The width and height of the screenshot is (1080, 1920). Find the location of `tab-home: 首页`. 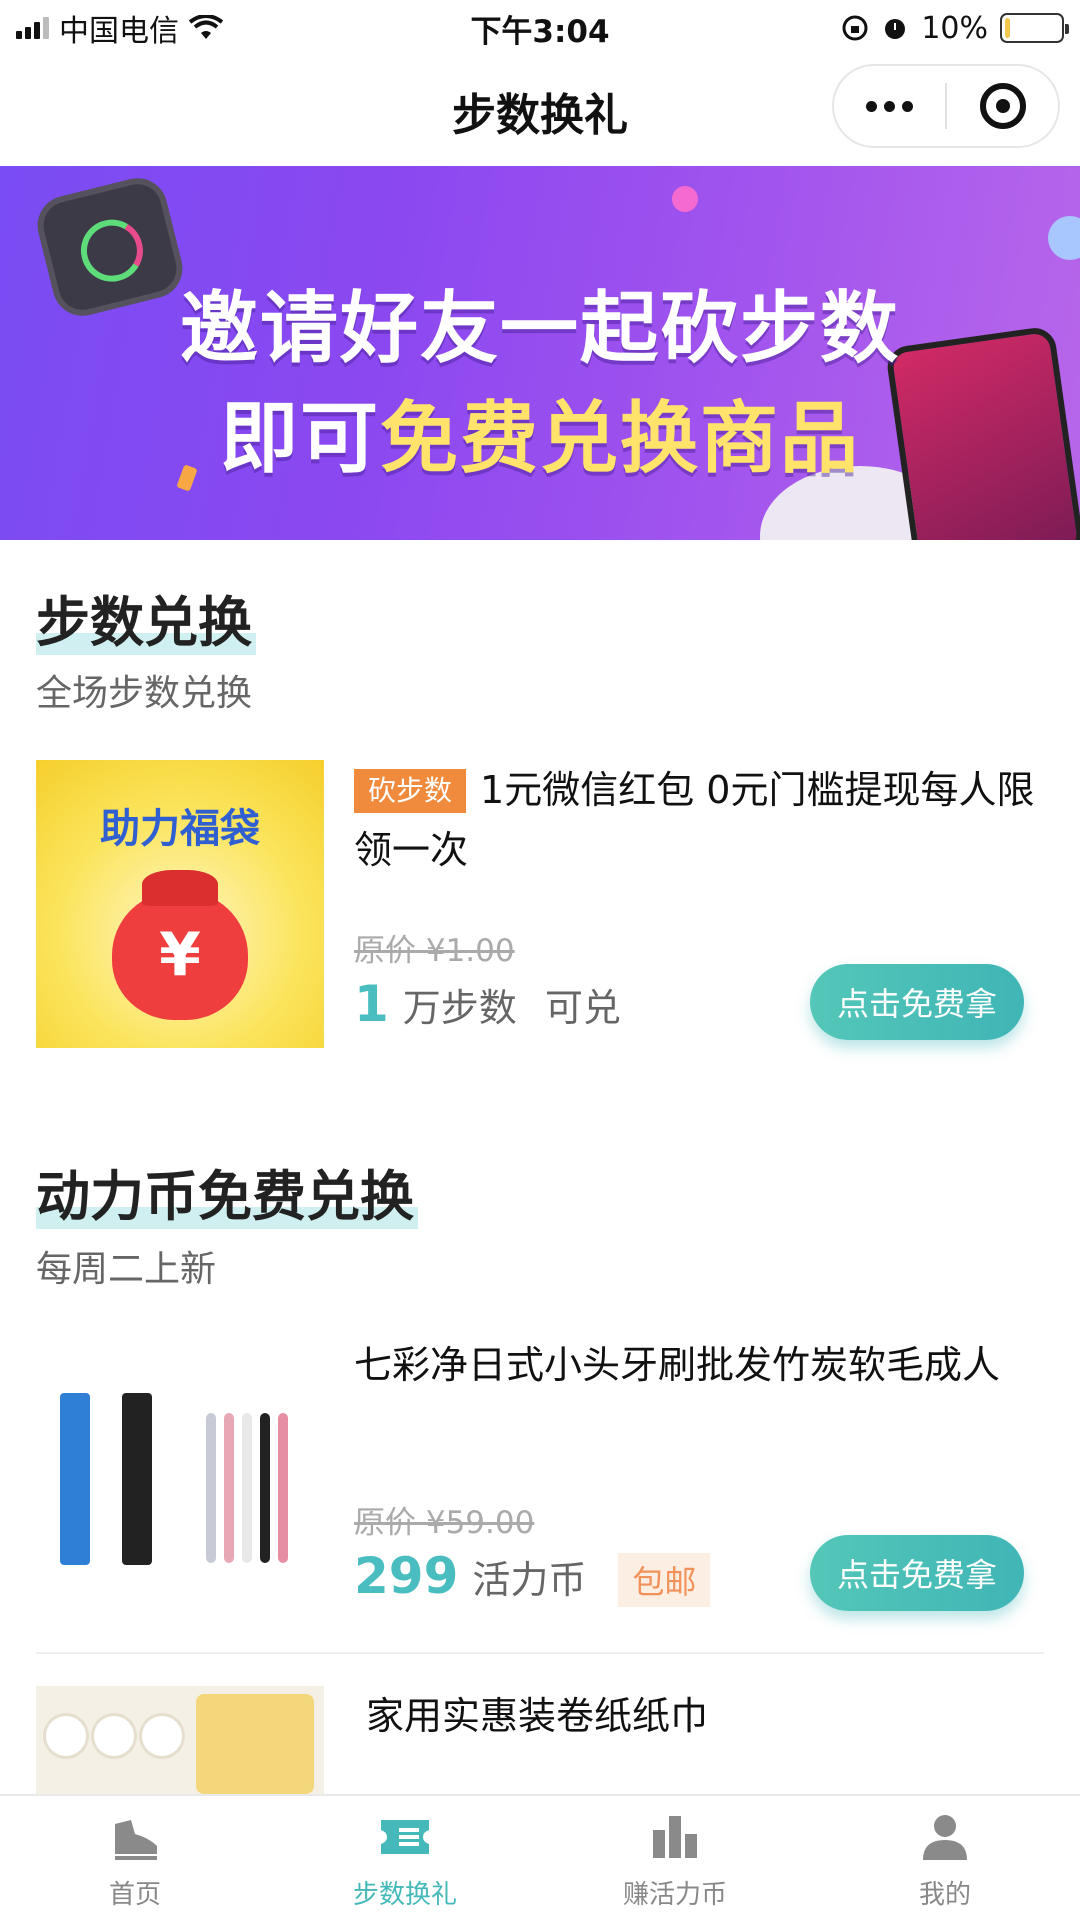

tab-home: 首页 is located at coordinates (135, 1858).